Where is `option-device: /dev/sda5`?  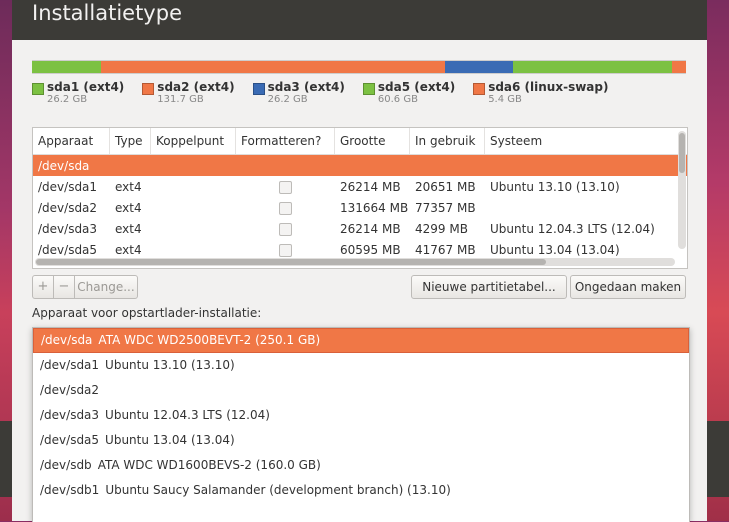 option-device: /dev/sda5 is located at coordinates (70, 440).